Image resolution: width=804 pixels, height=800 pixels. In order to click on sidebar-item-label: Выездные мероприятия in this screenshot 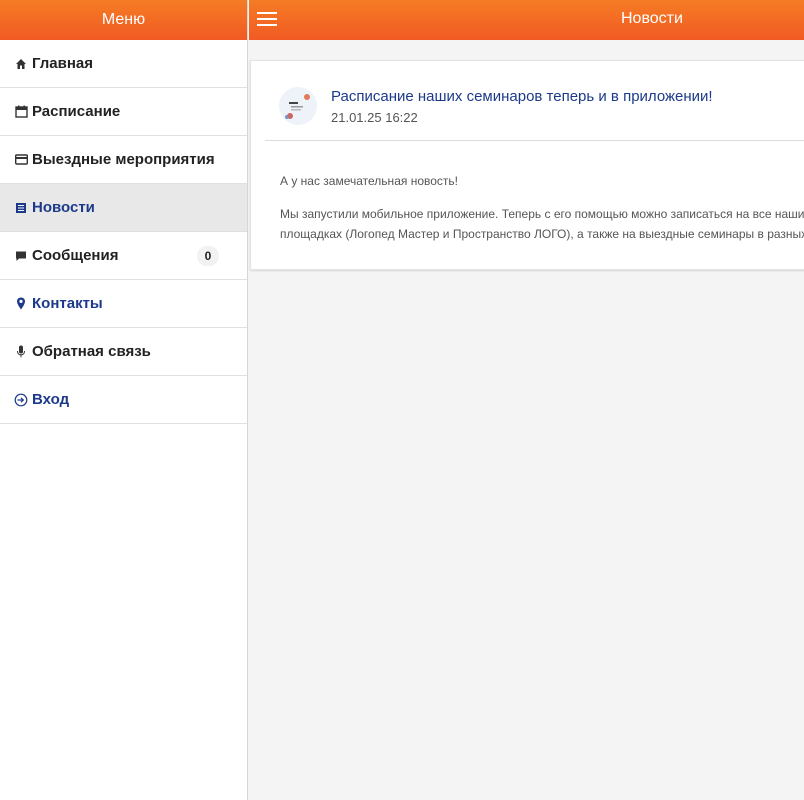, I will do `click(123, 159)`.